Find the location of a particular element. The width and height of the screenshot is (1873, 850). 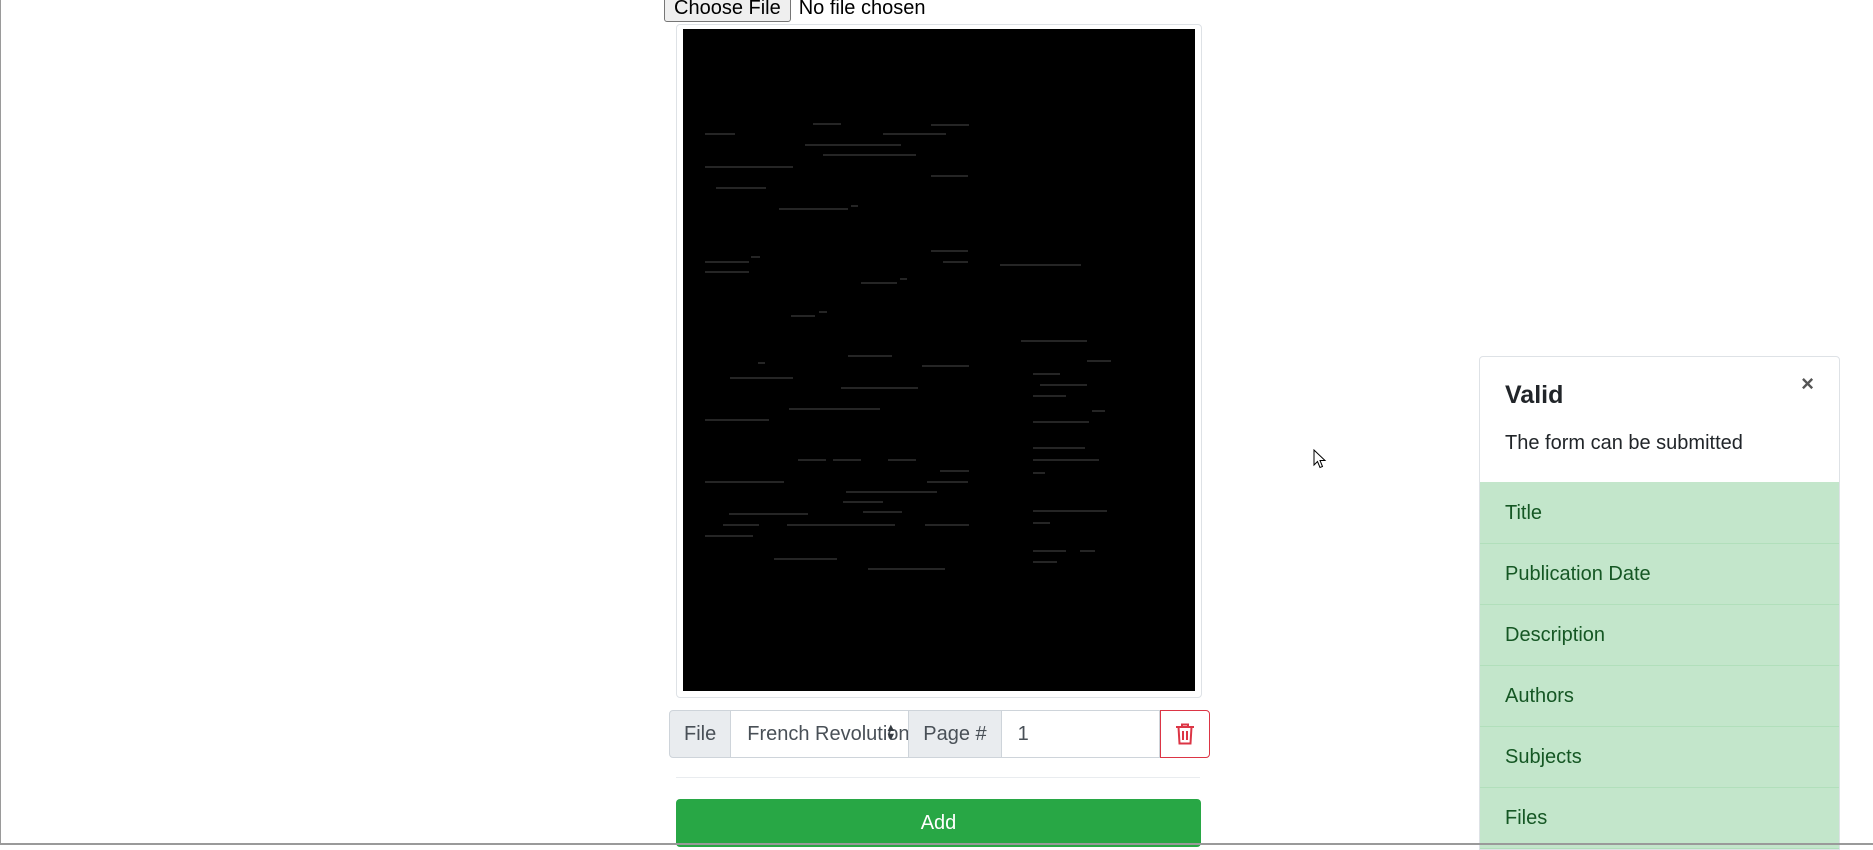

scanned-text-strokes is located at coordinates (908, 346).